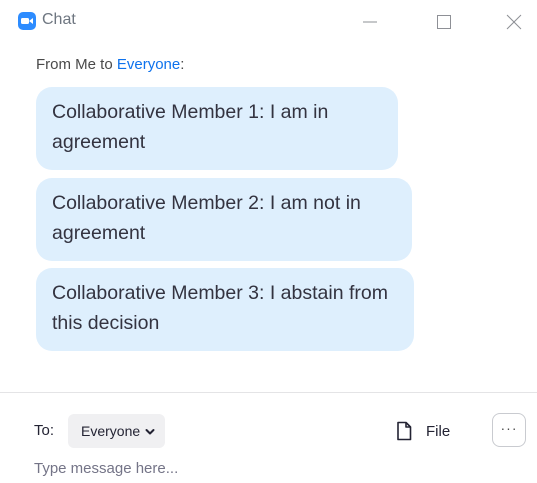 This screenshot has height=483, width=537. Describe the element at coordinates (268, 22) in the screenshot. I see `title-bar: Chat` at that location.